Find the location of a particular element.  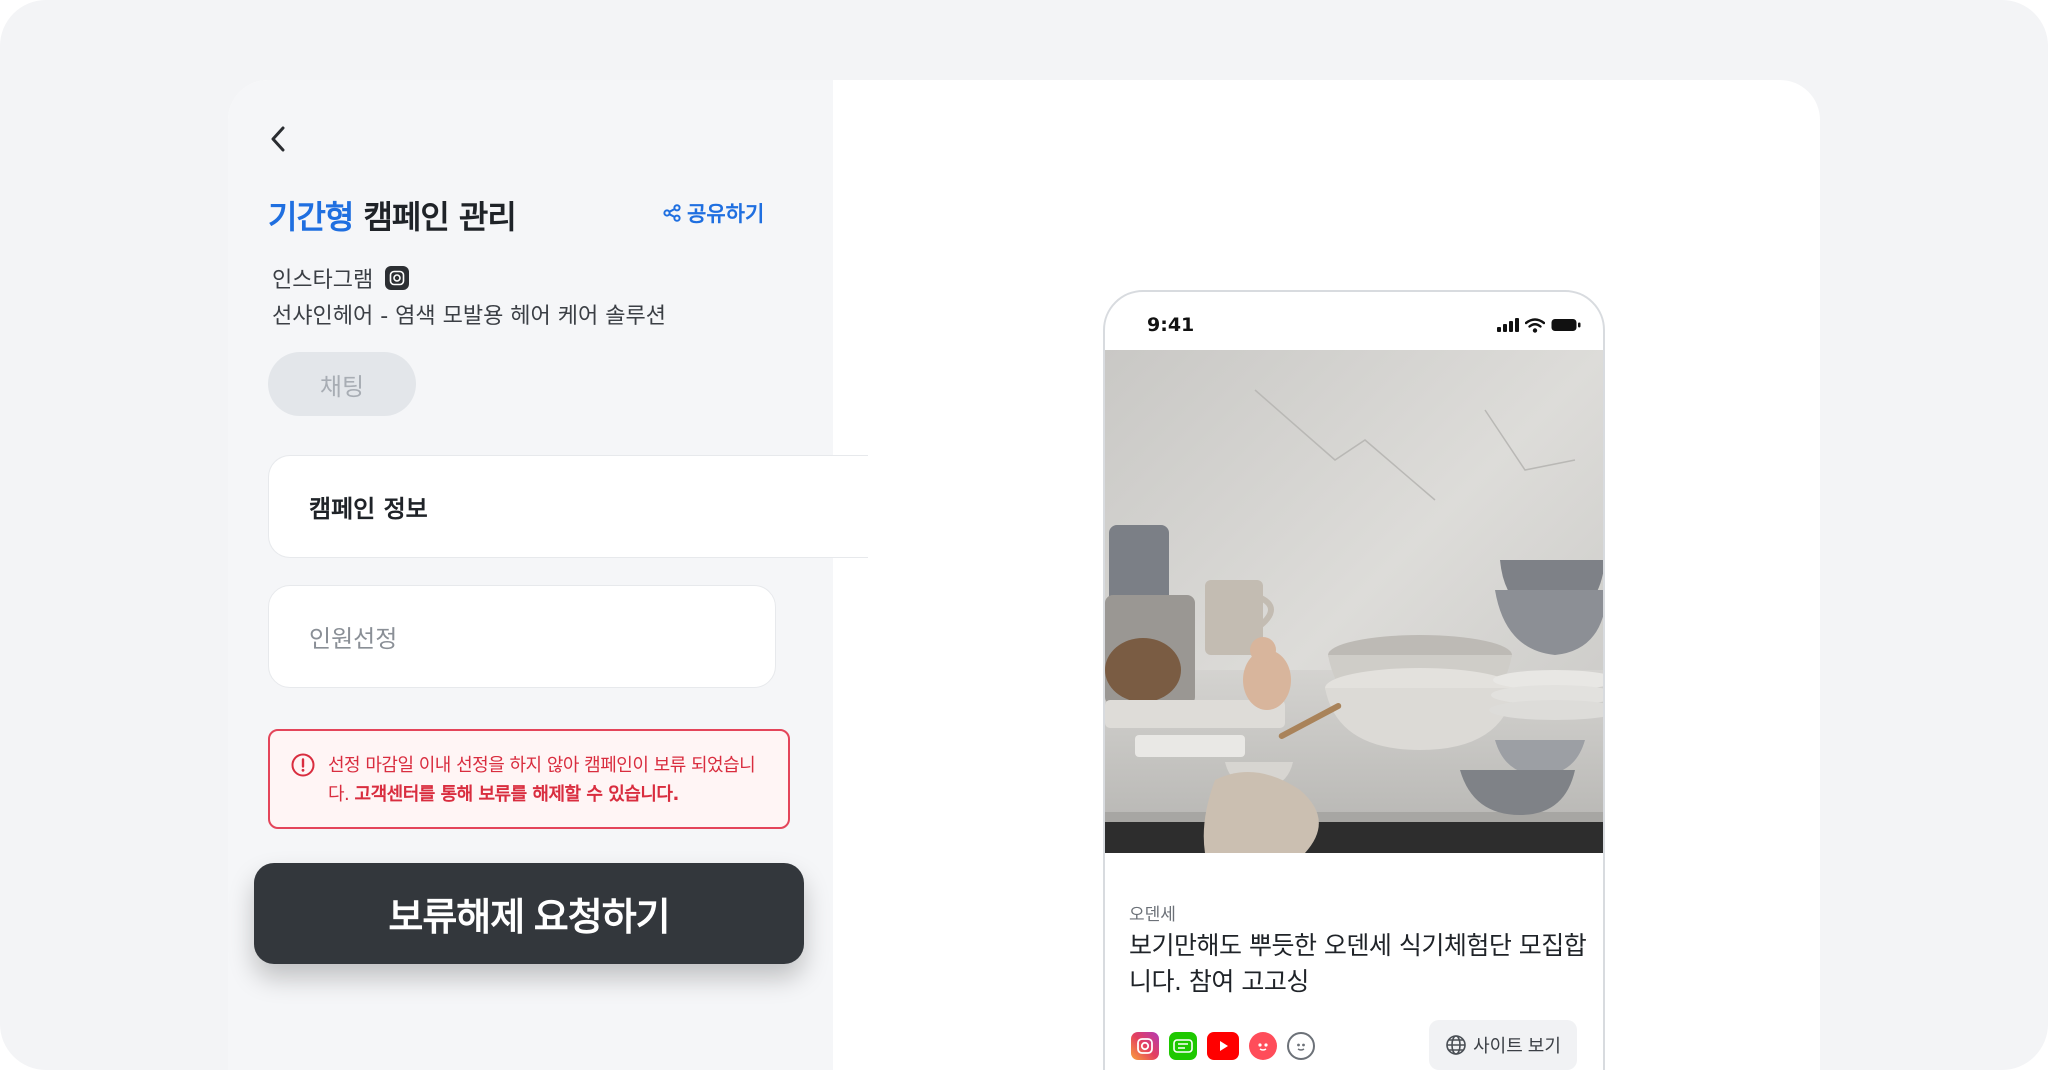

campaign-name: 선샤인헤어 - 염색 모발용 헤어 케어 솔루션 is located at coordinates (469, 316).